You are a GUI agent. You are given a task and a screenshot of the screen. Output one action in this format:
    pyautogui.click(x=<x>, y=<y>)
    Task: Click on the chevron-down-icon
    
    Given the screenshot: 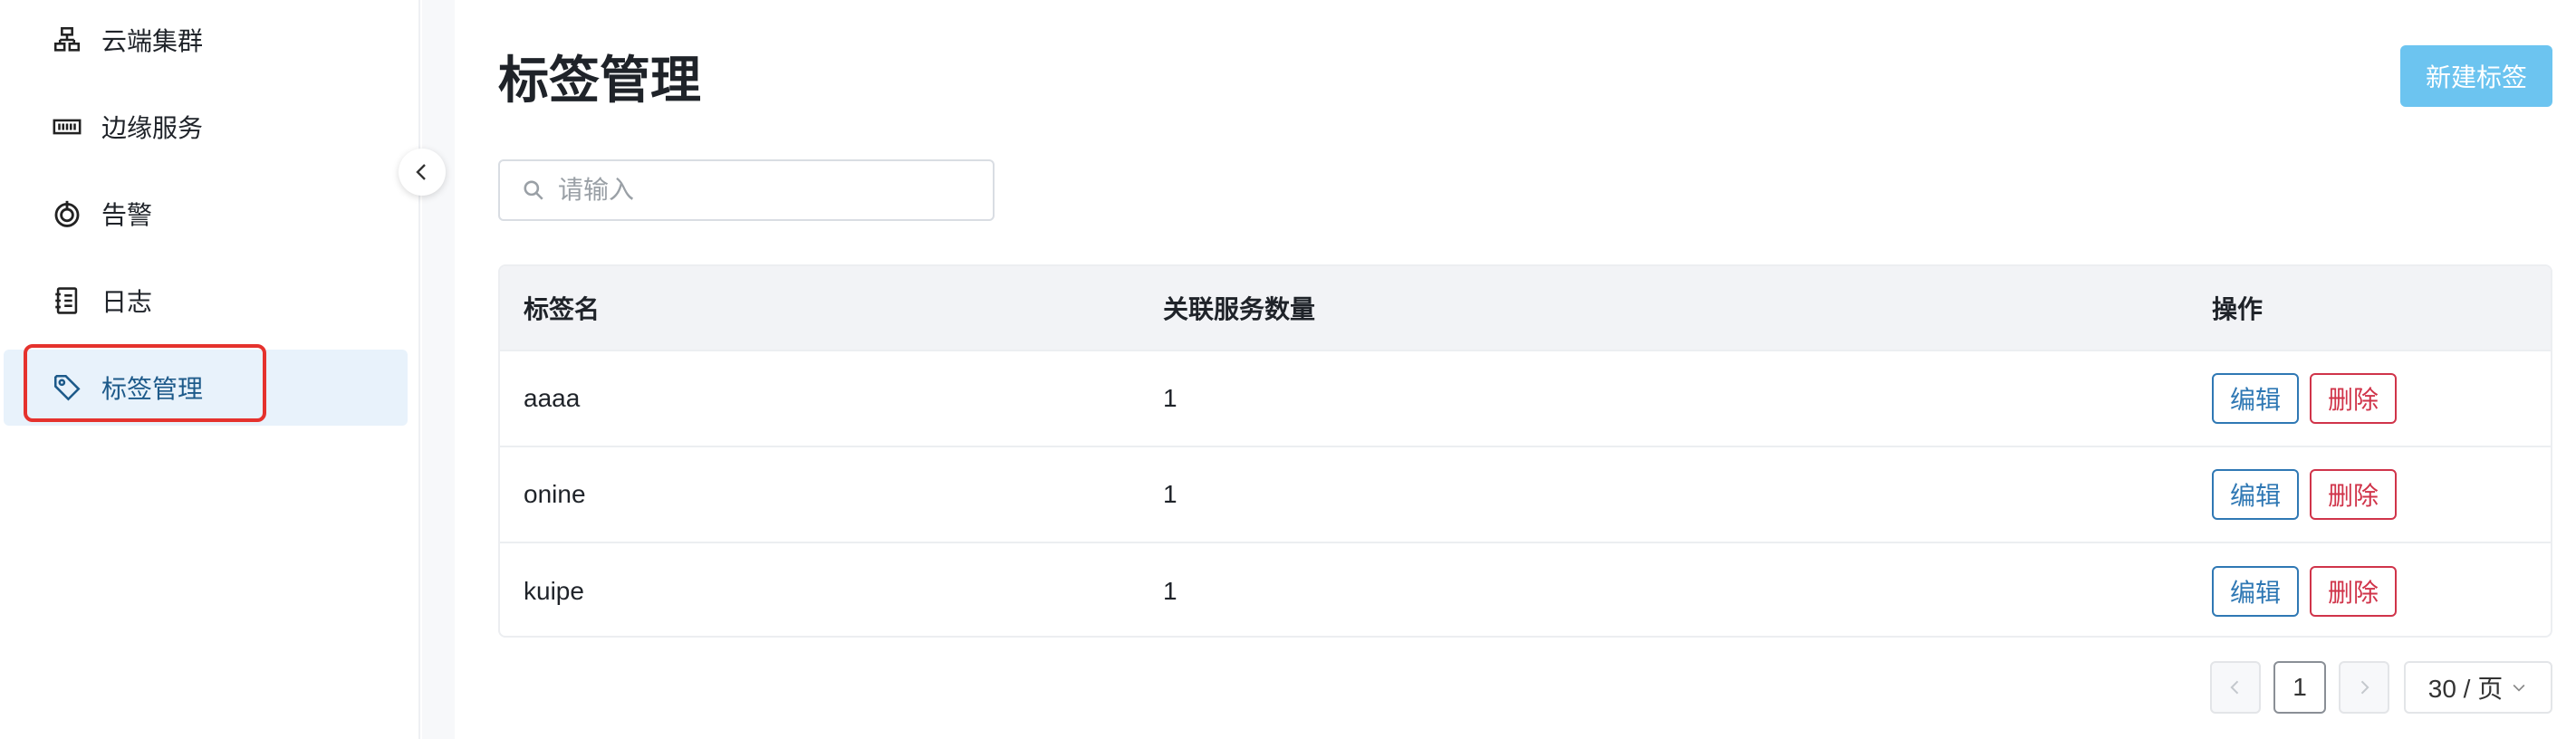 What is the action you would take?
    pyautogui.click(x=2519, y=688)
    